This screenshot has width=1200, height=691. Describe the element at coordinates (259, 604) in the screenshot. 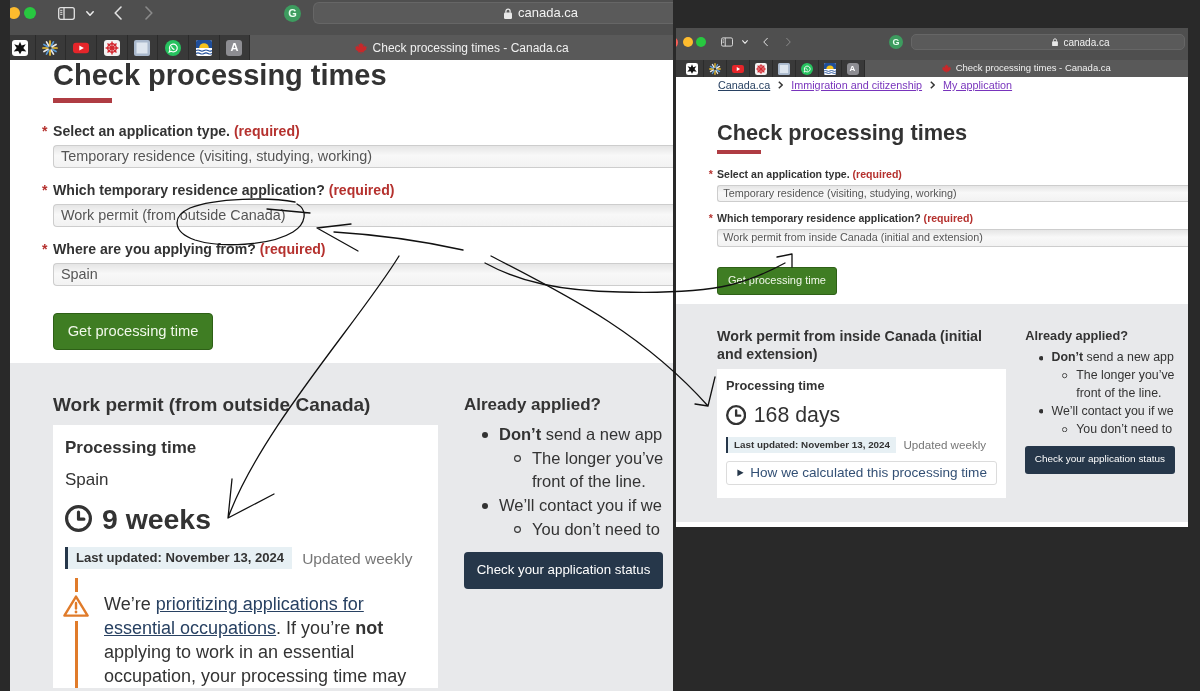

I see `notice-link: prioritizing applications for` at that location.